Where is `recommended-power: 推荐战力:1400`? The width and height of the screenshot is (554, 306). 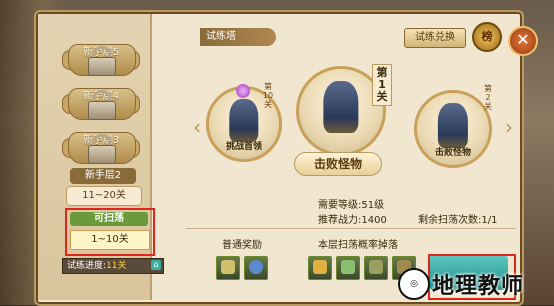
recommended-power: 推荐战力:1400 is located at coordinates (352, 220).